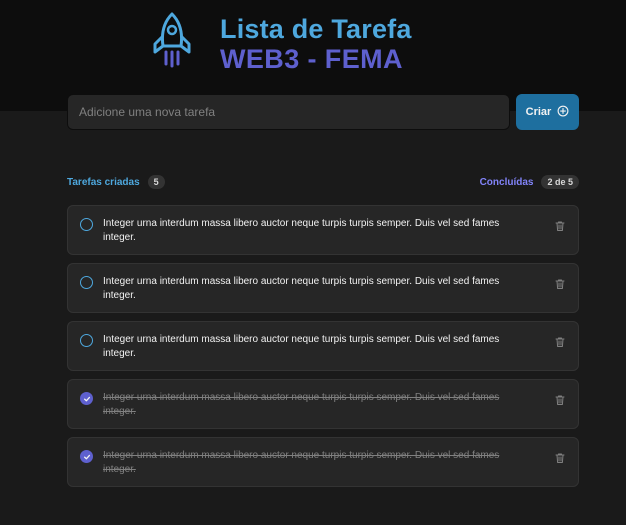 This screenshot has height=525, width=626. I want to click on created-label: Tarefas criadas, so click(103, 182).